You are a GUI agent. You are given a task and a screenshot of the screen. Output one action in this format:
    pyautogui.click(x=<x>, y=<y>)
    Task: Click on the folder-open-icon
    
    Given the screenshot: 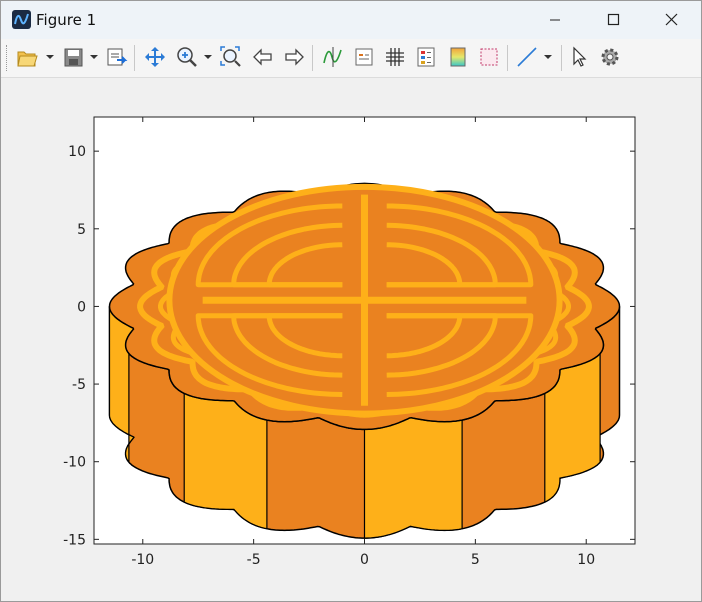 What is the action you would take?
    pyautogui.click(x=35, y=59)
    